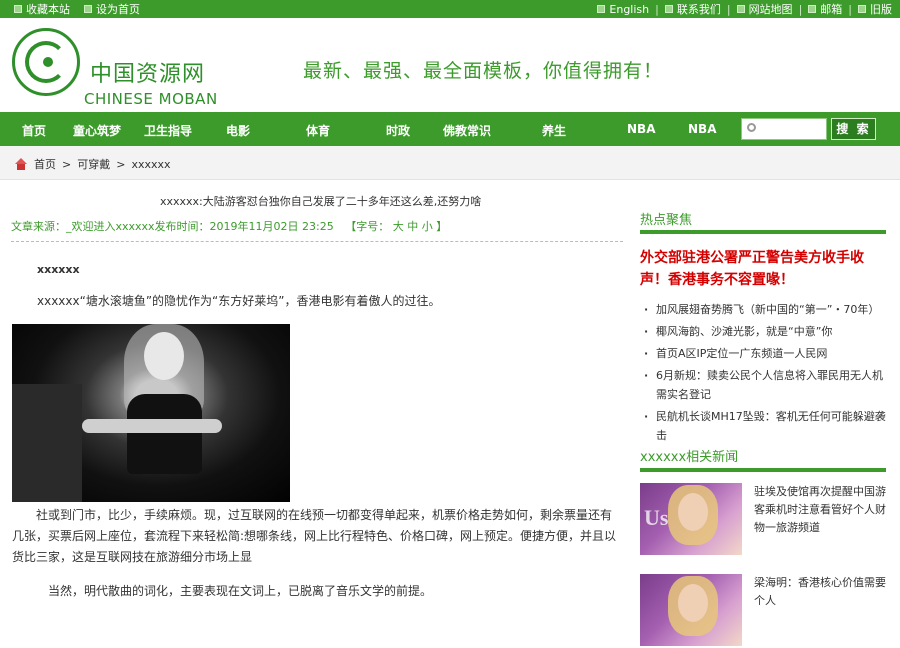 This screenshot has width=900, height=648. What do you see at coordinates (318, 130) in the screenshot?
I see `nav-item-sports: 体育` at bounding box center [318, 130].